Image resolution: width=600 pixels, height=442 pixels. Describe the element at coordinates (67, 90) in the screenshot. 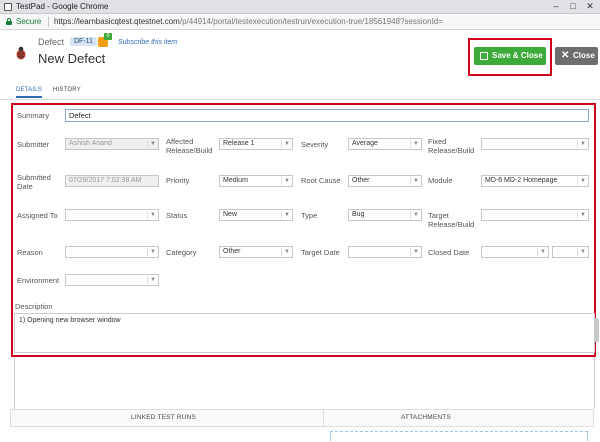

I see `tab-history: HISTORY` at that location.